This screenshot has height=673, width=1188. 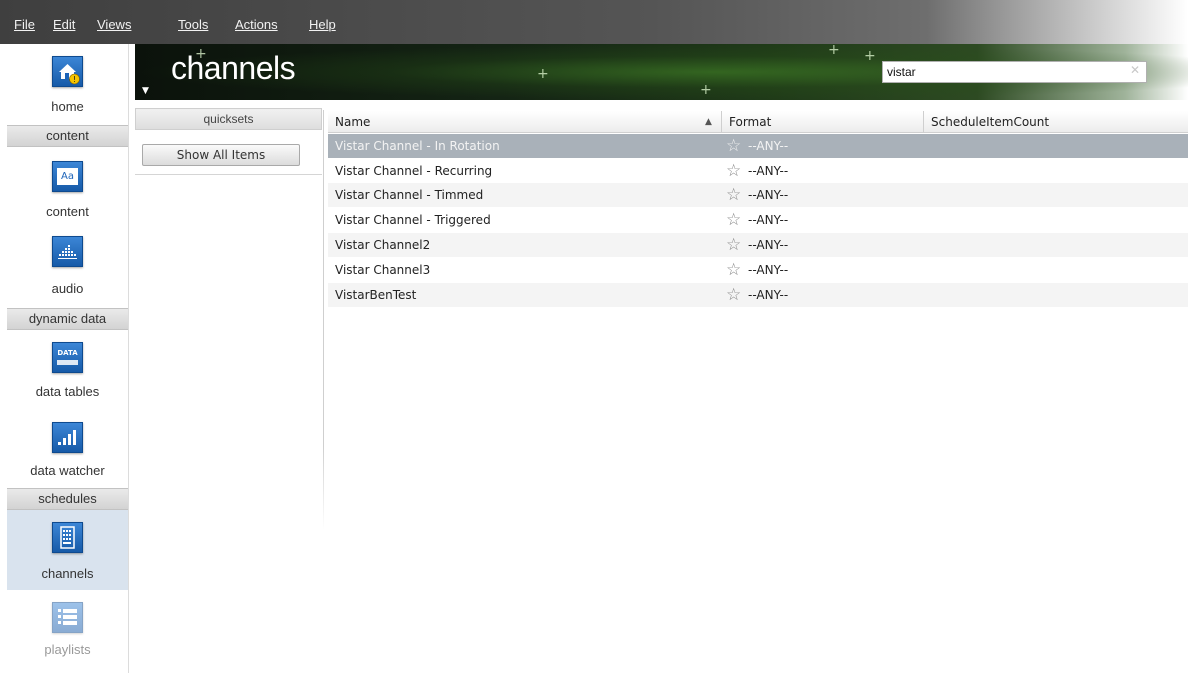 I want to click on table-row: Vistar Channel2 ☆ --ANY--, so click(x=758, y=245).